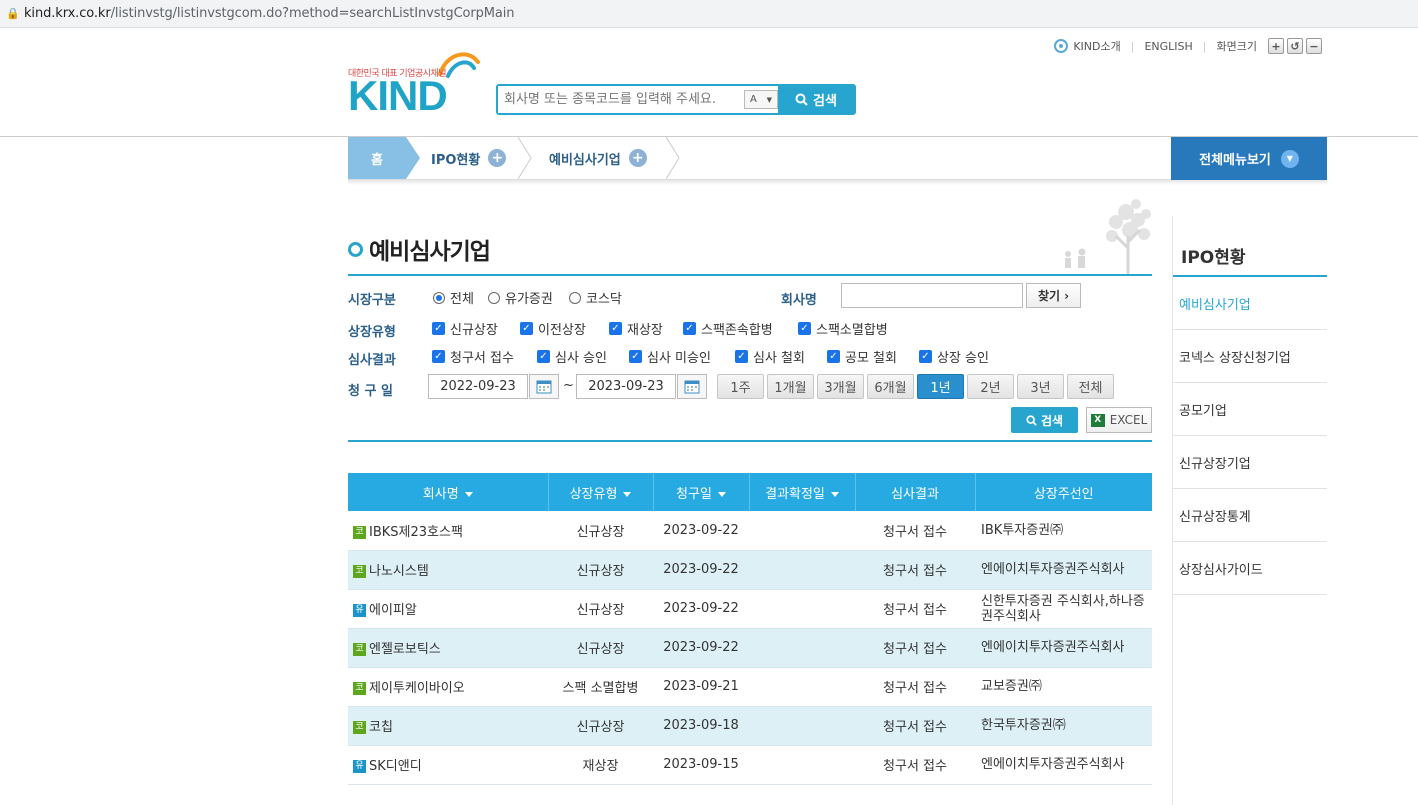 This screenshot has width=1418, height=805. What do you see at coordinates (381, 727) in the screenshot?
I see `company-link: 코칩` at bounding box center [381, 727].